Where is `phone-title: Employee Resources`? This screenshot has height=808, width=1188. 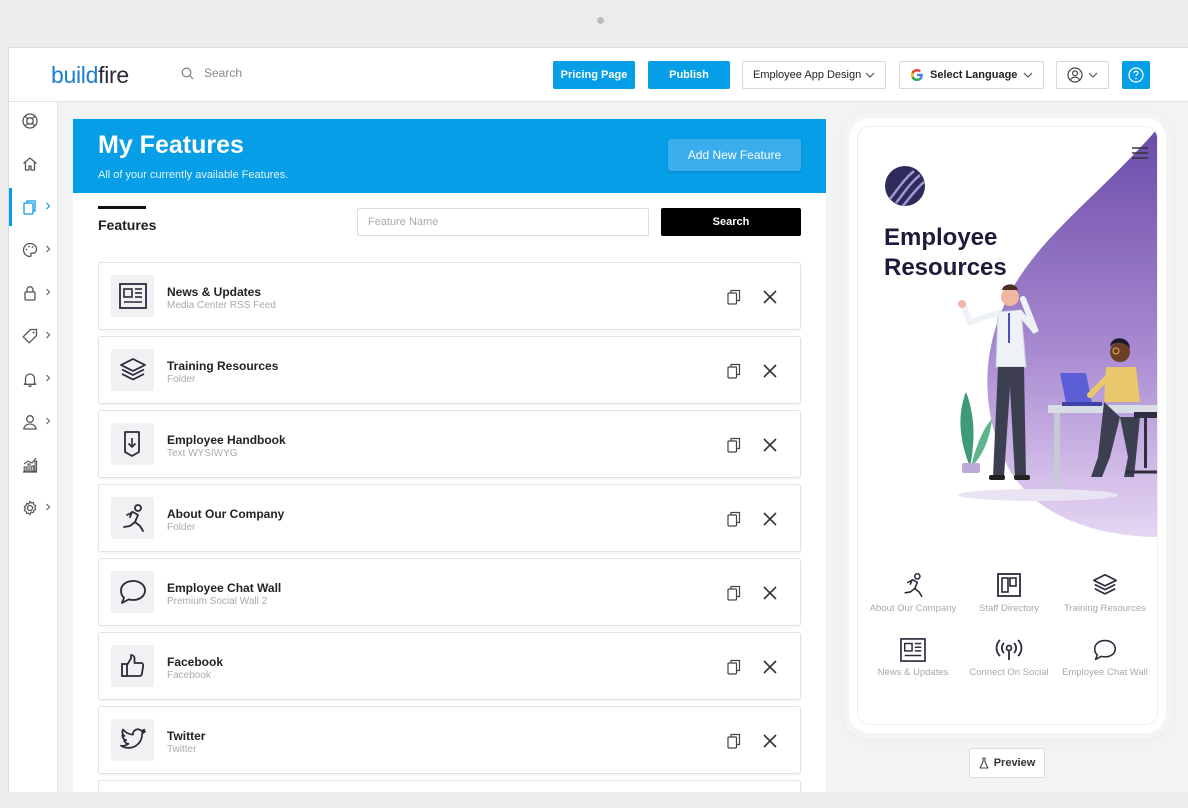 phone-title: Employee Resources is located at coordinates (945, 253).